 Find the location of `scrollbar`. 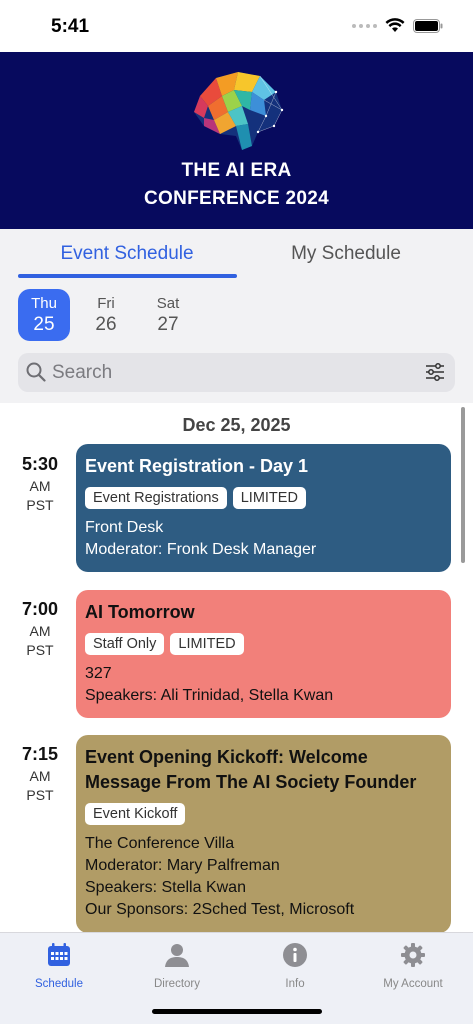

scrollbar is located at coordinates (463, 485).